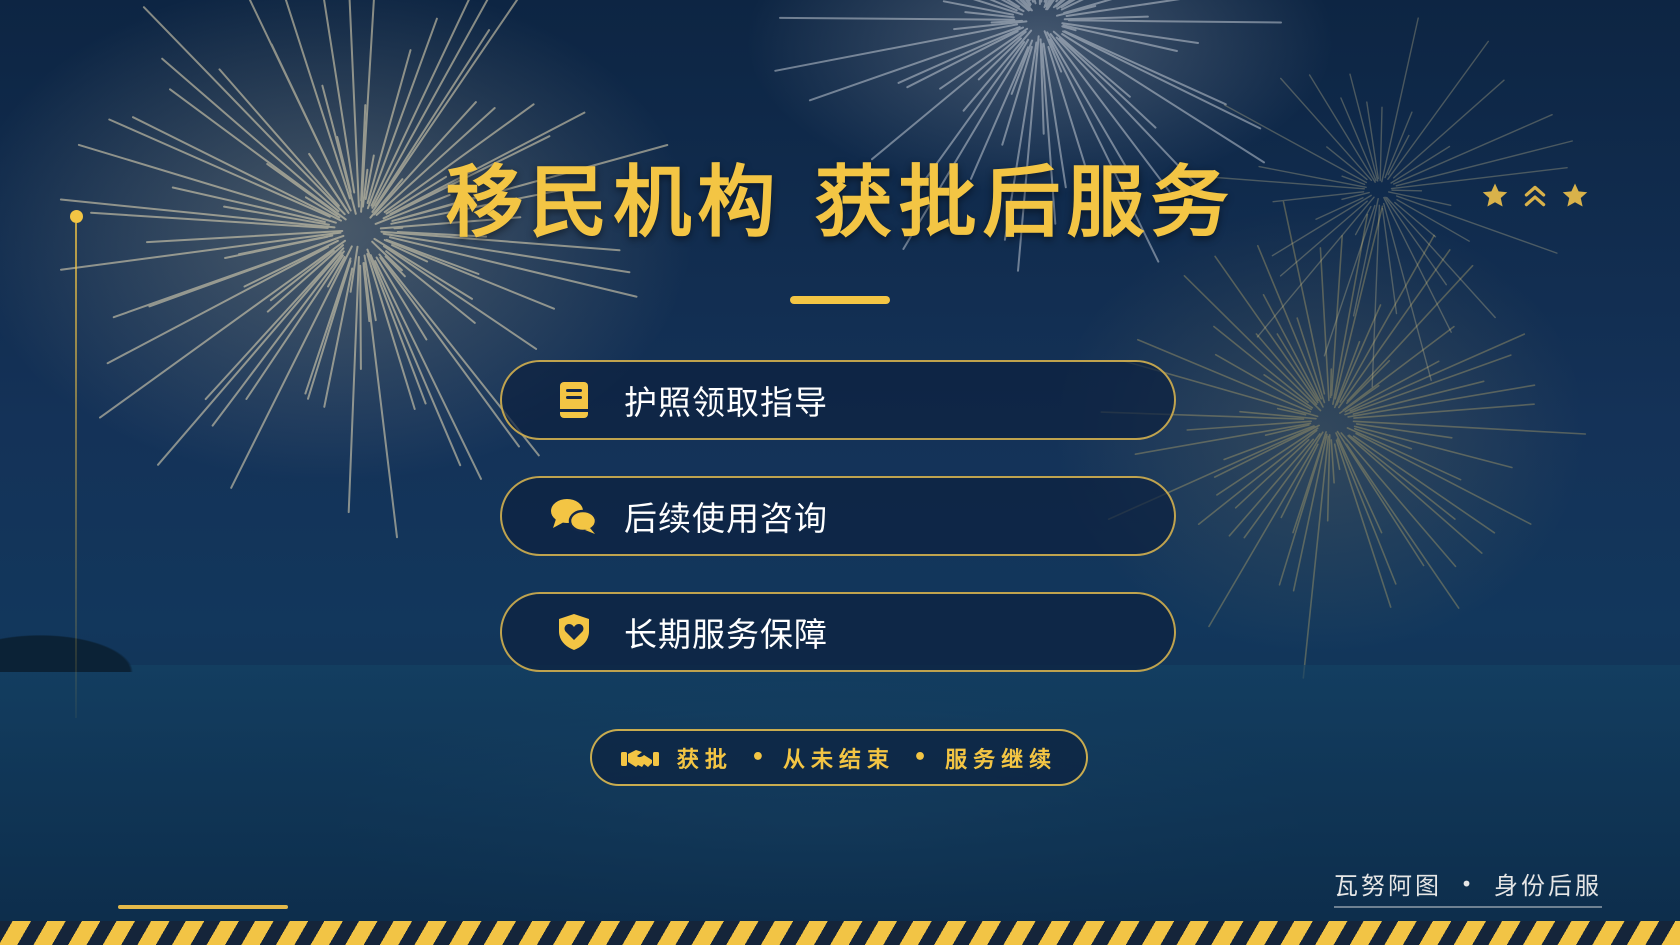 Image resolution: width=1680 pixels, height=945 pixels. What do you see at coordinates (203, 907) in the screenshot?
I see `bottom-left-accent-line` at bounding box center [203, 907].